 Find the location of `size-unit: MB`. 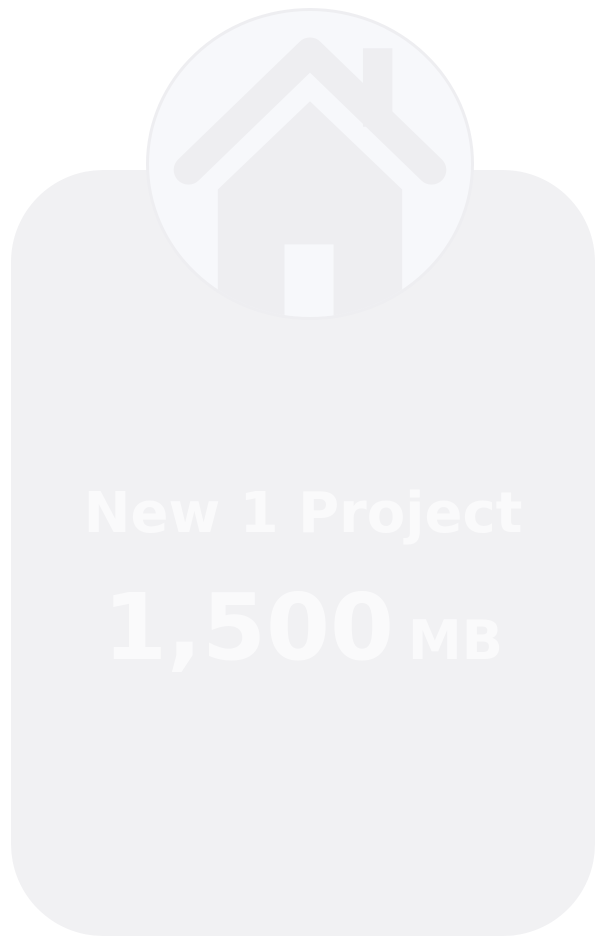

size-unit: MB is located at coordinates (455, 640).